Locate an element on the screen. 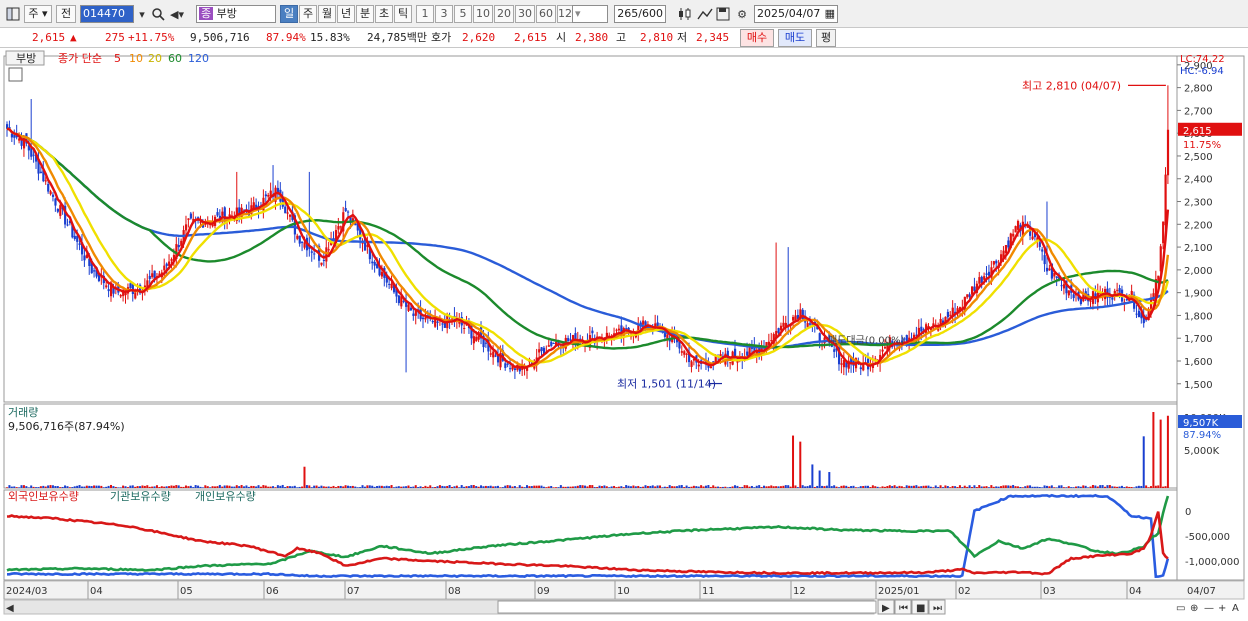 The height and width of the screenshot is (621, 1248). search-icon is located at coordinates (158, 14).